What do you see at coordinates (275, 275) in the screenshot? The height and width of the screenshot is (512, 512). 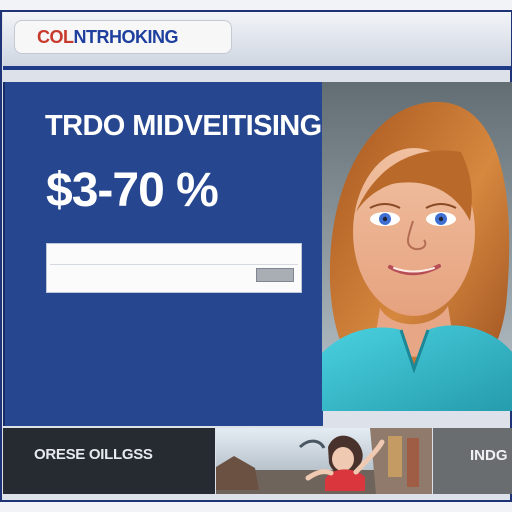 I see `submit-button` at bounding box center [275, 275].